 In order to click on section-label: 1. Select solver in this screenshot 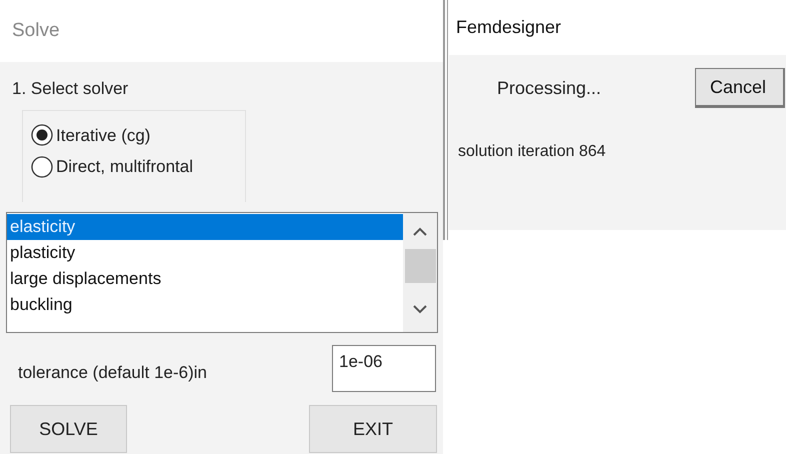, I will do `click(70, 89)`.